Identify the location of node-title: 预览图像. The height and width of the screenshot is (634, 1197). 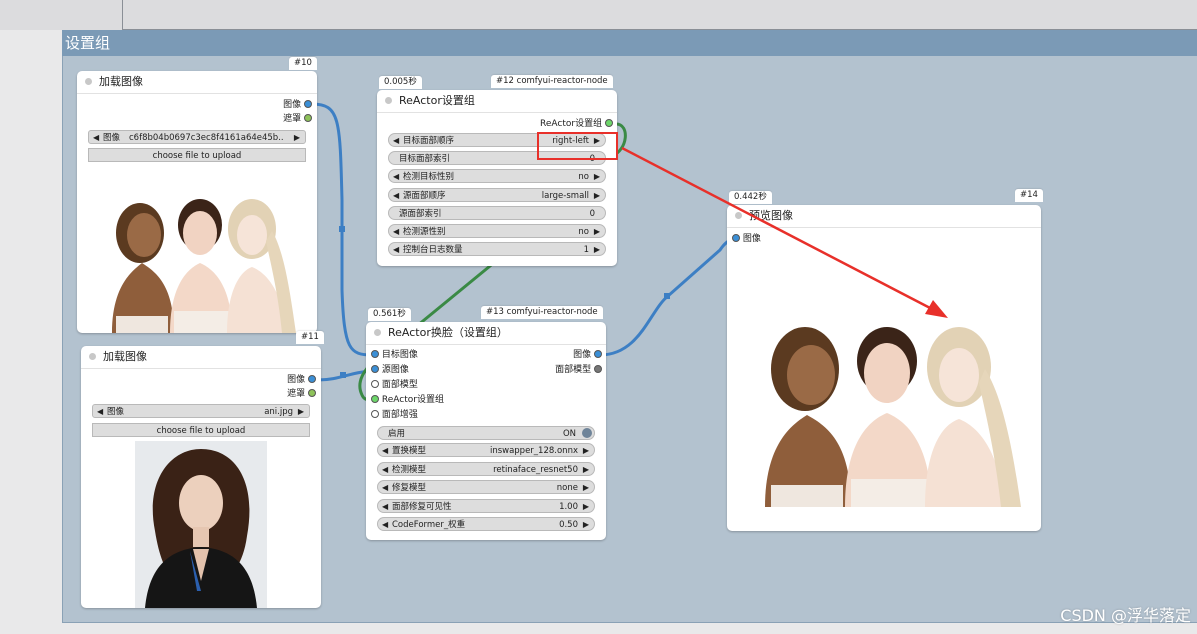
(771, 215).